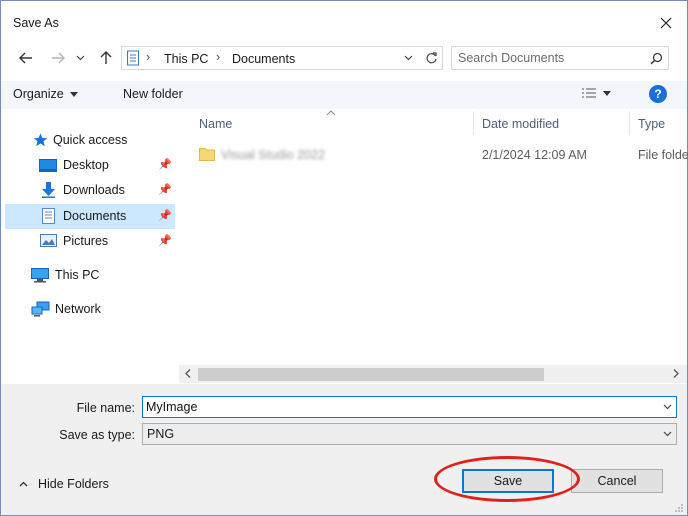  I want to click on sidebar-item-this-pc: This PC, so click(90, 275).